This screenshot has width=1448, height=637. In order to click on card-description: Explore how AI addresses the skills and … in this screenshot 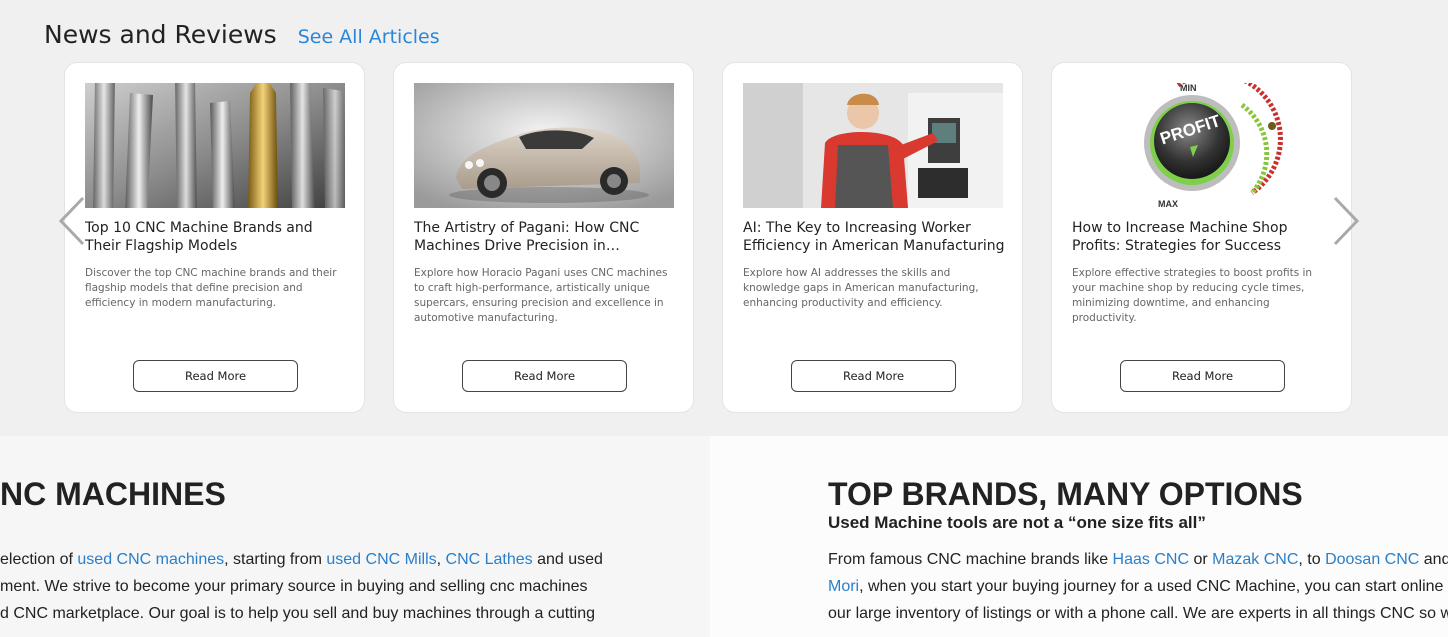, I will do `click(861, 288)`.